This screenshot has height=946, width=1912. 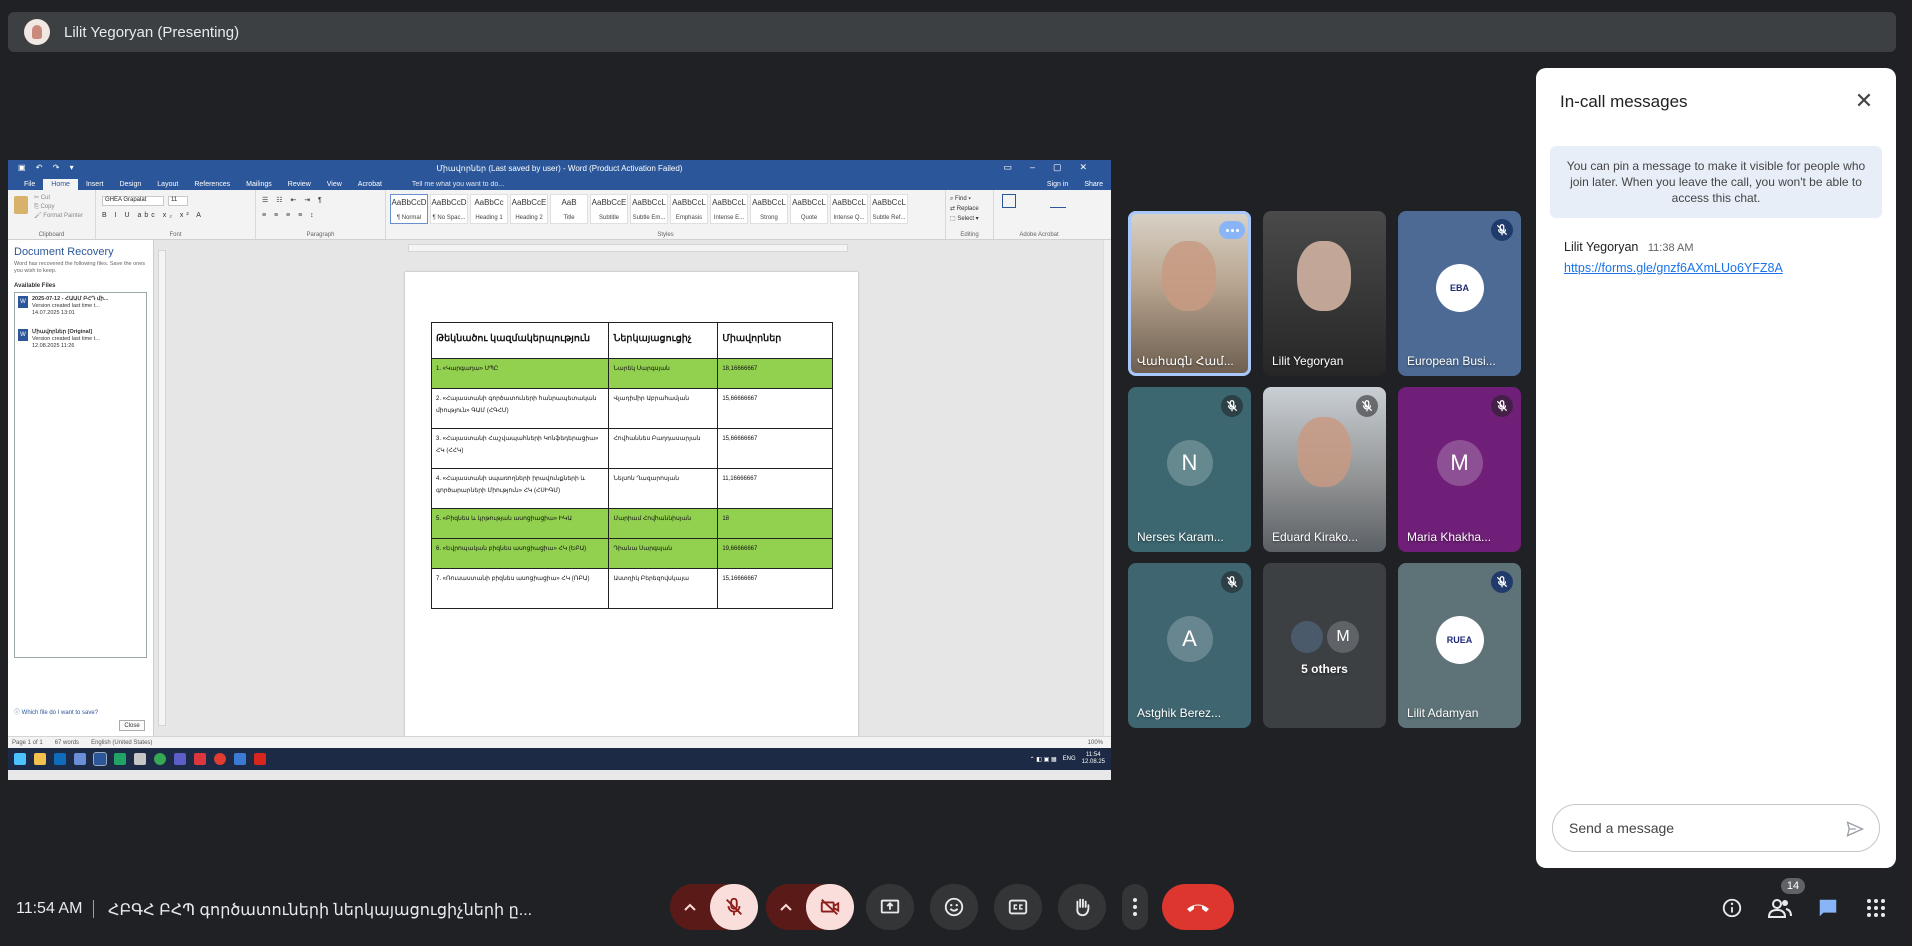 I want to click on create-pdf-icon, so click(x=1009, y=201).